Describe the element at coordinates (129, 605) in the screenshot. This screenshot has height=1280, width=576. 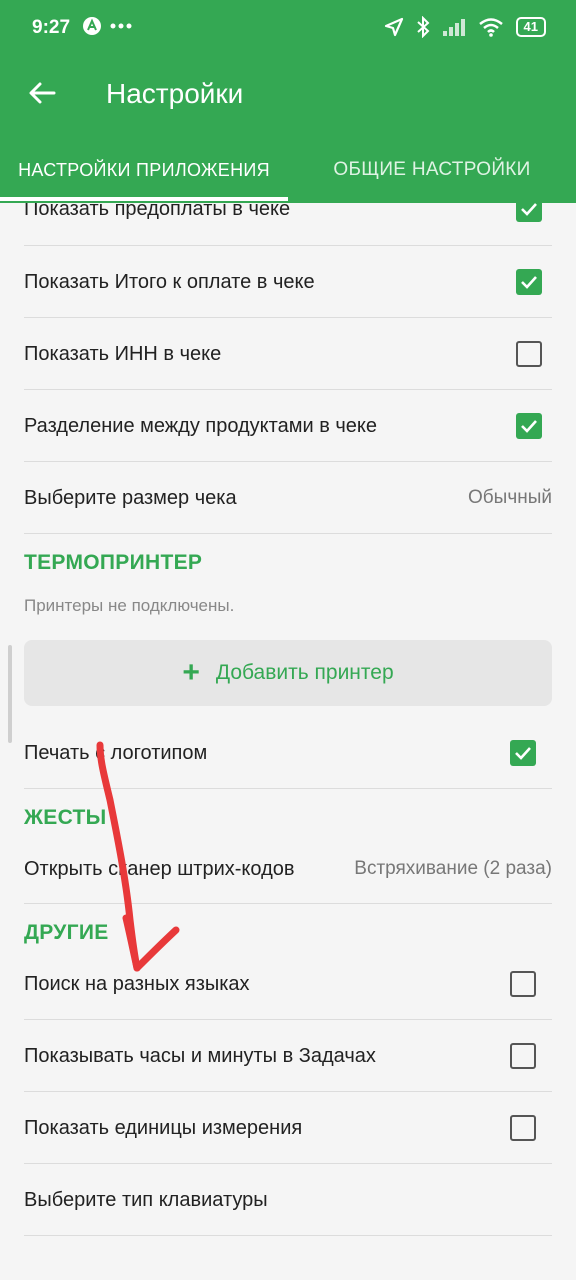
I see `printers-hint: Принтеры не подключены.` at that location.